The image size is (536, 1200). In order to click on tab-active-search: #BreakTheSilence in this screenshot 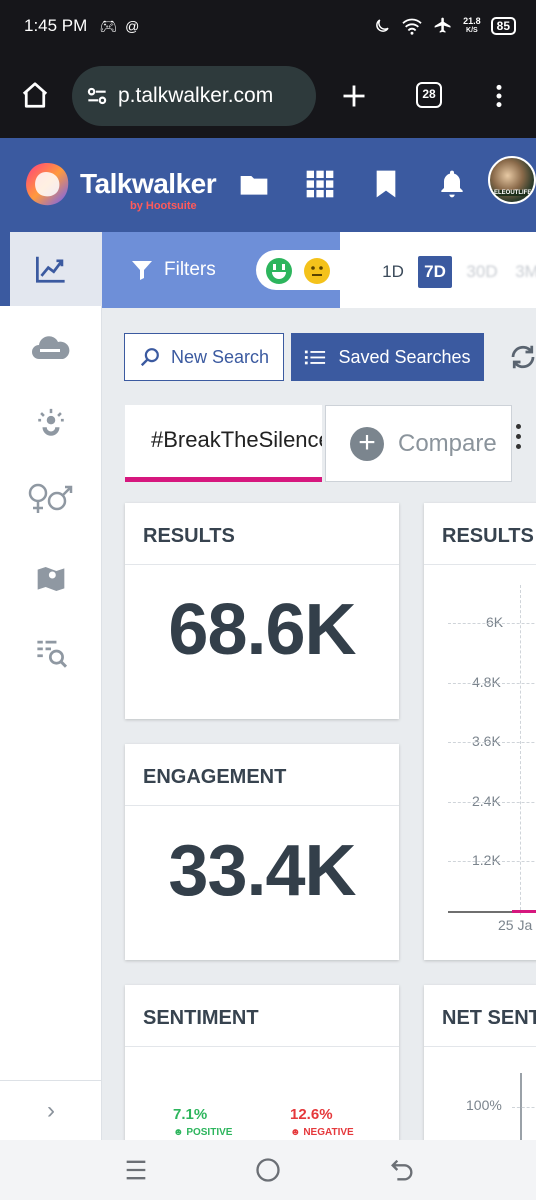, I will do `click(223, 443)`.